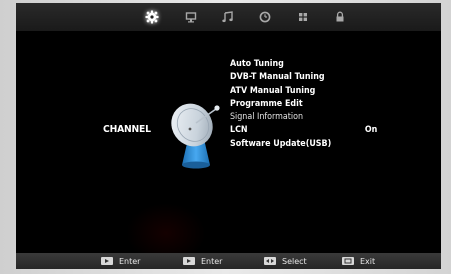 This screenshot has height=274, width=451. What do you see at coordinates (239, 129) in the screenshot?
I see `menu-item-label: LCN` at bounding box center [239, 129].